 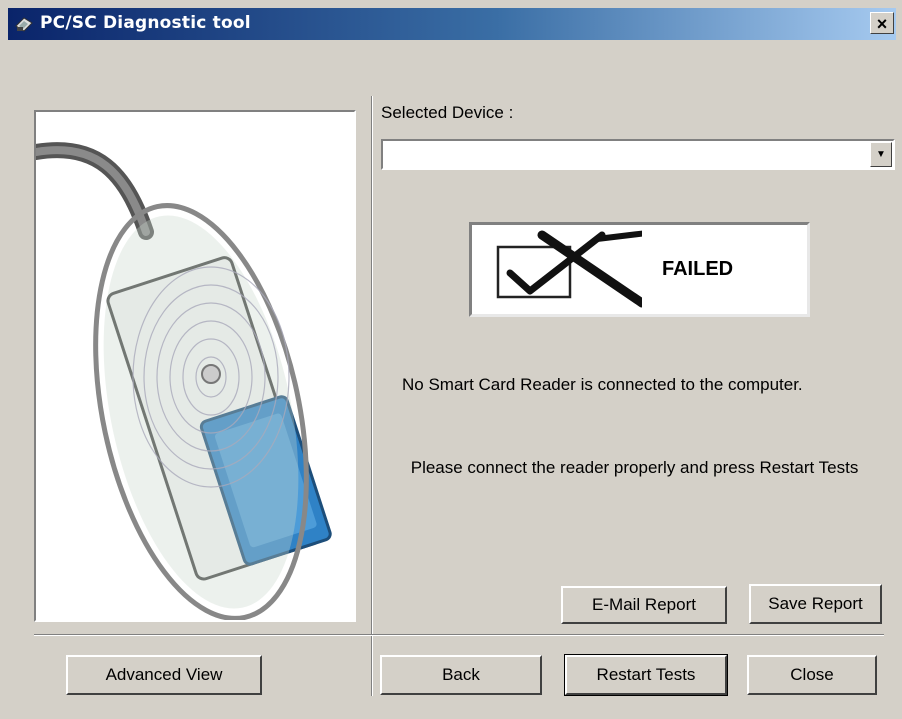 What do you see at coordinates (447, 112) in the screenshot?
I see `selected-device-label: Selected Device :` at bounding box center [447, 112].